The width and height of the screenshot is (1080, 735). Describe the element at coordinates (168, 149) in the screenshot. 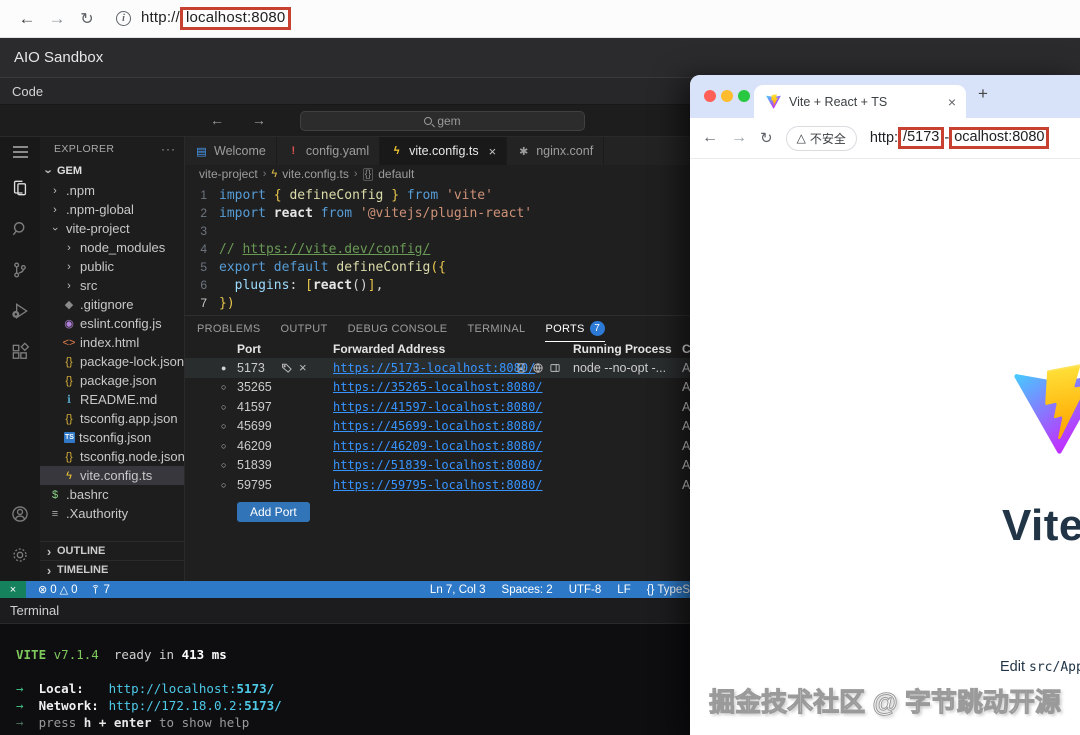

I see `explorer-more-icon: ···` at that location.